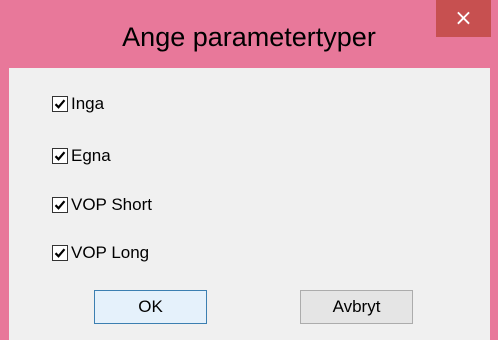 This screenshot has width=498, height=340. I want to click on close-button: ×, so click(463, 18).